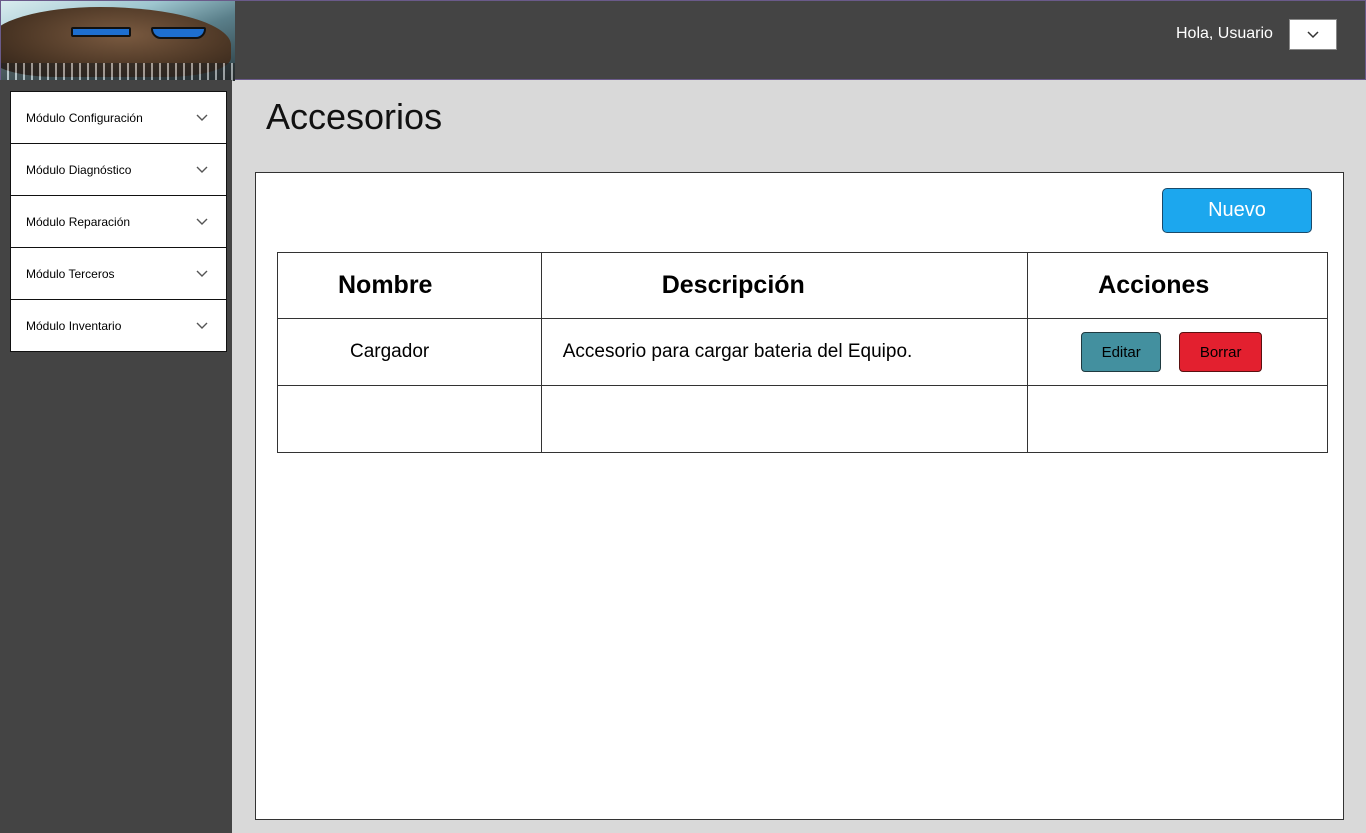 The image size is (1366, 833). What do you see at coordinates (1177, 352) in the screenshot?
I see `cell-actions: Editar Borrar` at bounding box center [1177, 352].